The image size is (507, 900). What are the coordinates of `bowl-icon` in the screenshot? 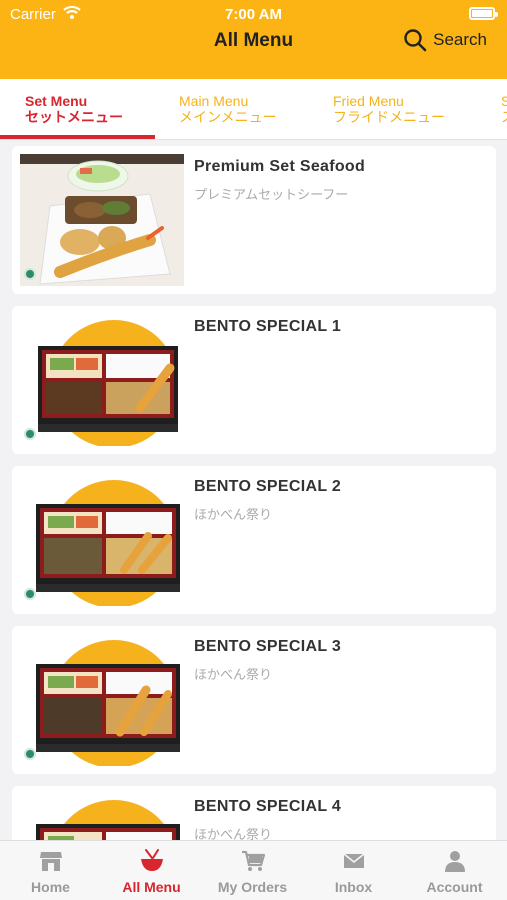 It's located at (152, 860).